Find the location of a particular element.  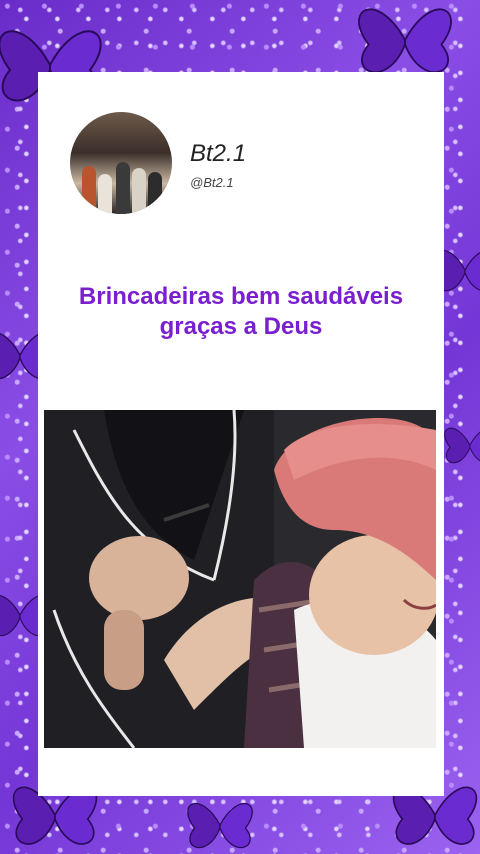

caption-line-2: graças a Deus is located at coordinates (241, 326).